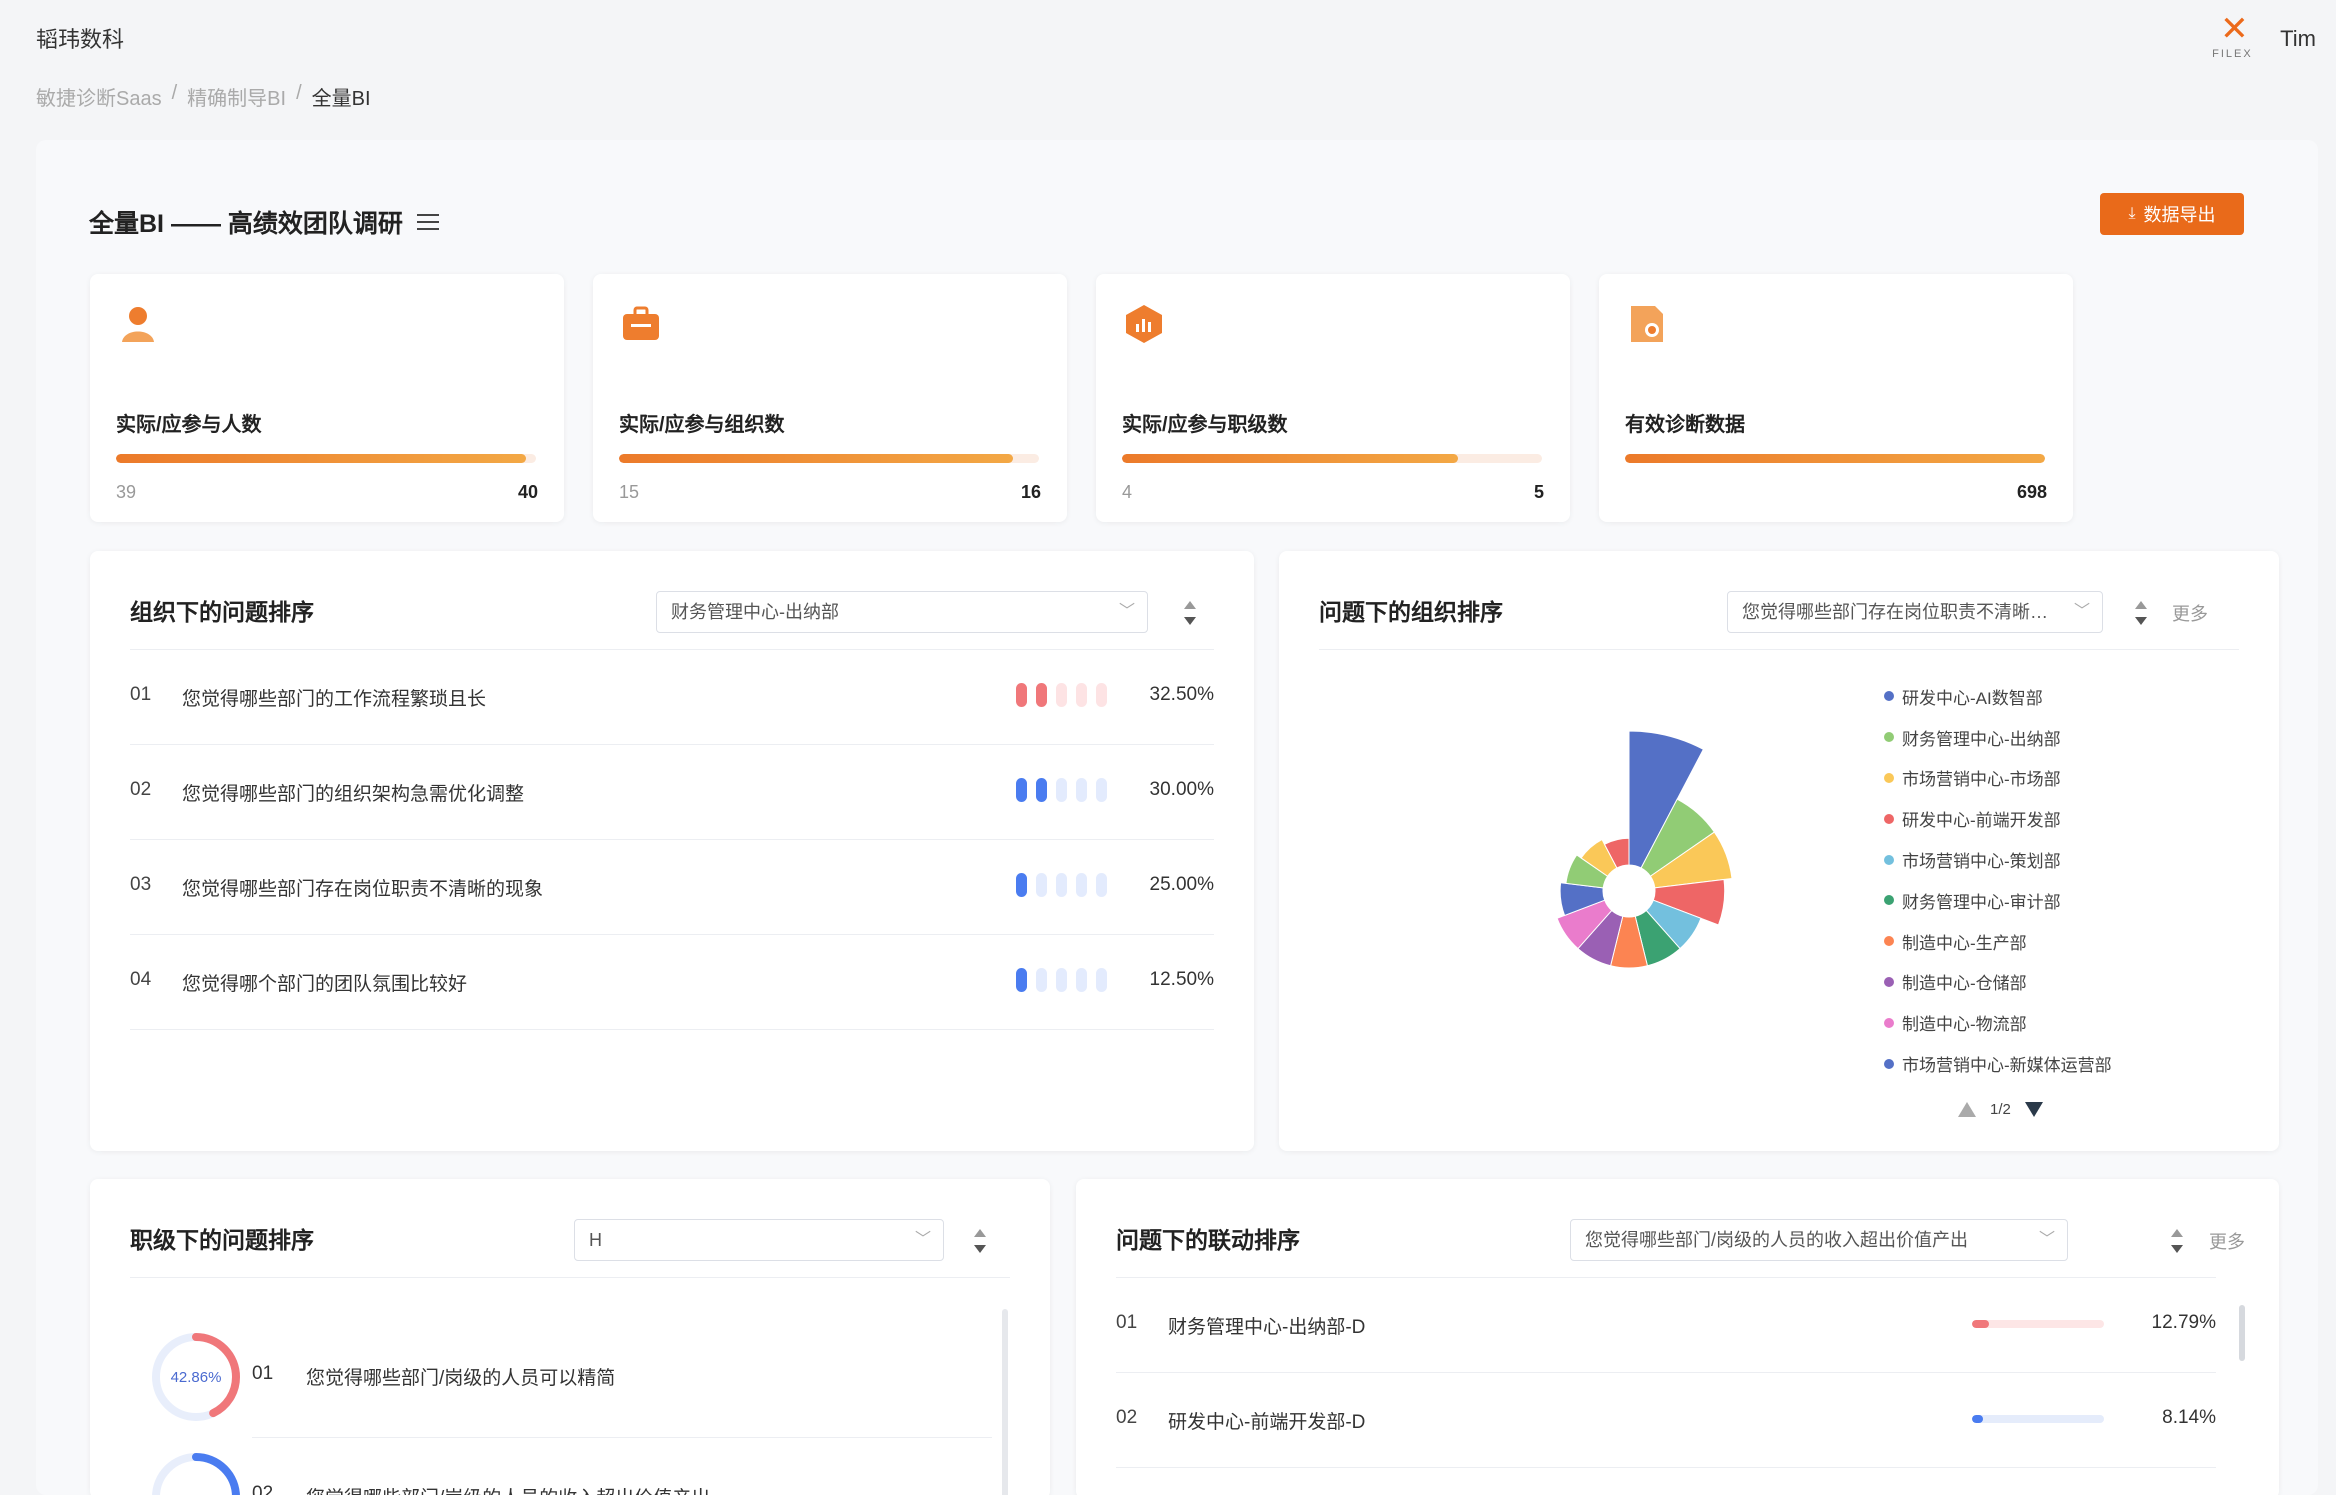 This screenshot has width=2336, height=1495. What do you see at coordinates (1030, 492) in the screenshot?
I see `kpi-expected: 16` at bounding box center [1030, 492].